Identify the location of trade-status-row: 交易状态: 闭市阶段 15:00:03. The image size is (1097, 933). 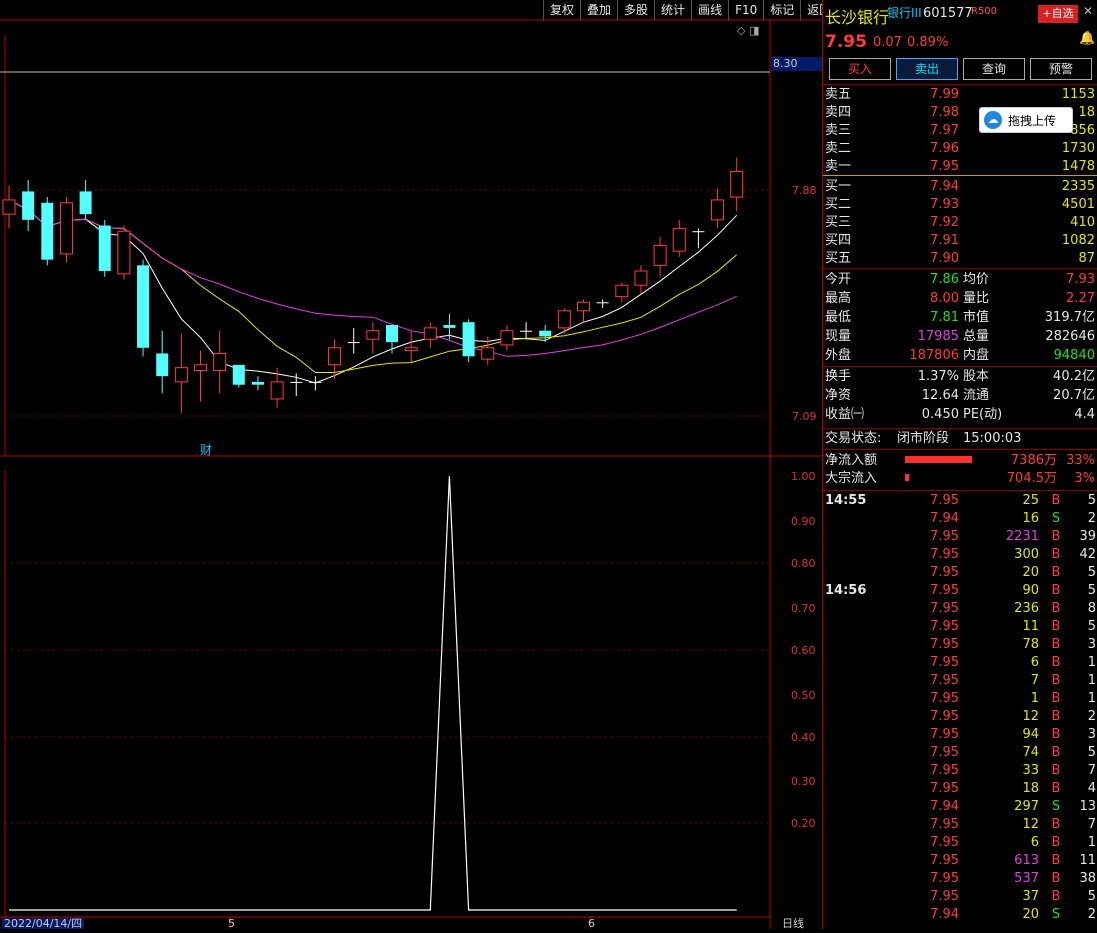
(960, 439).